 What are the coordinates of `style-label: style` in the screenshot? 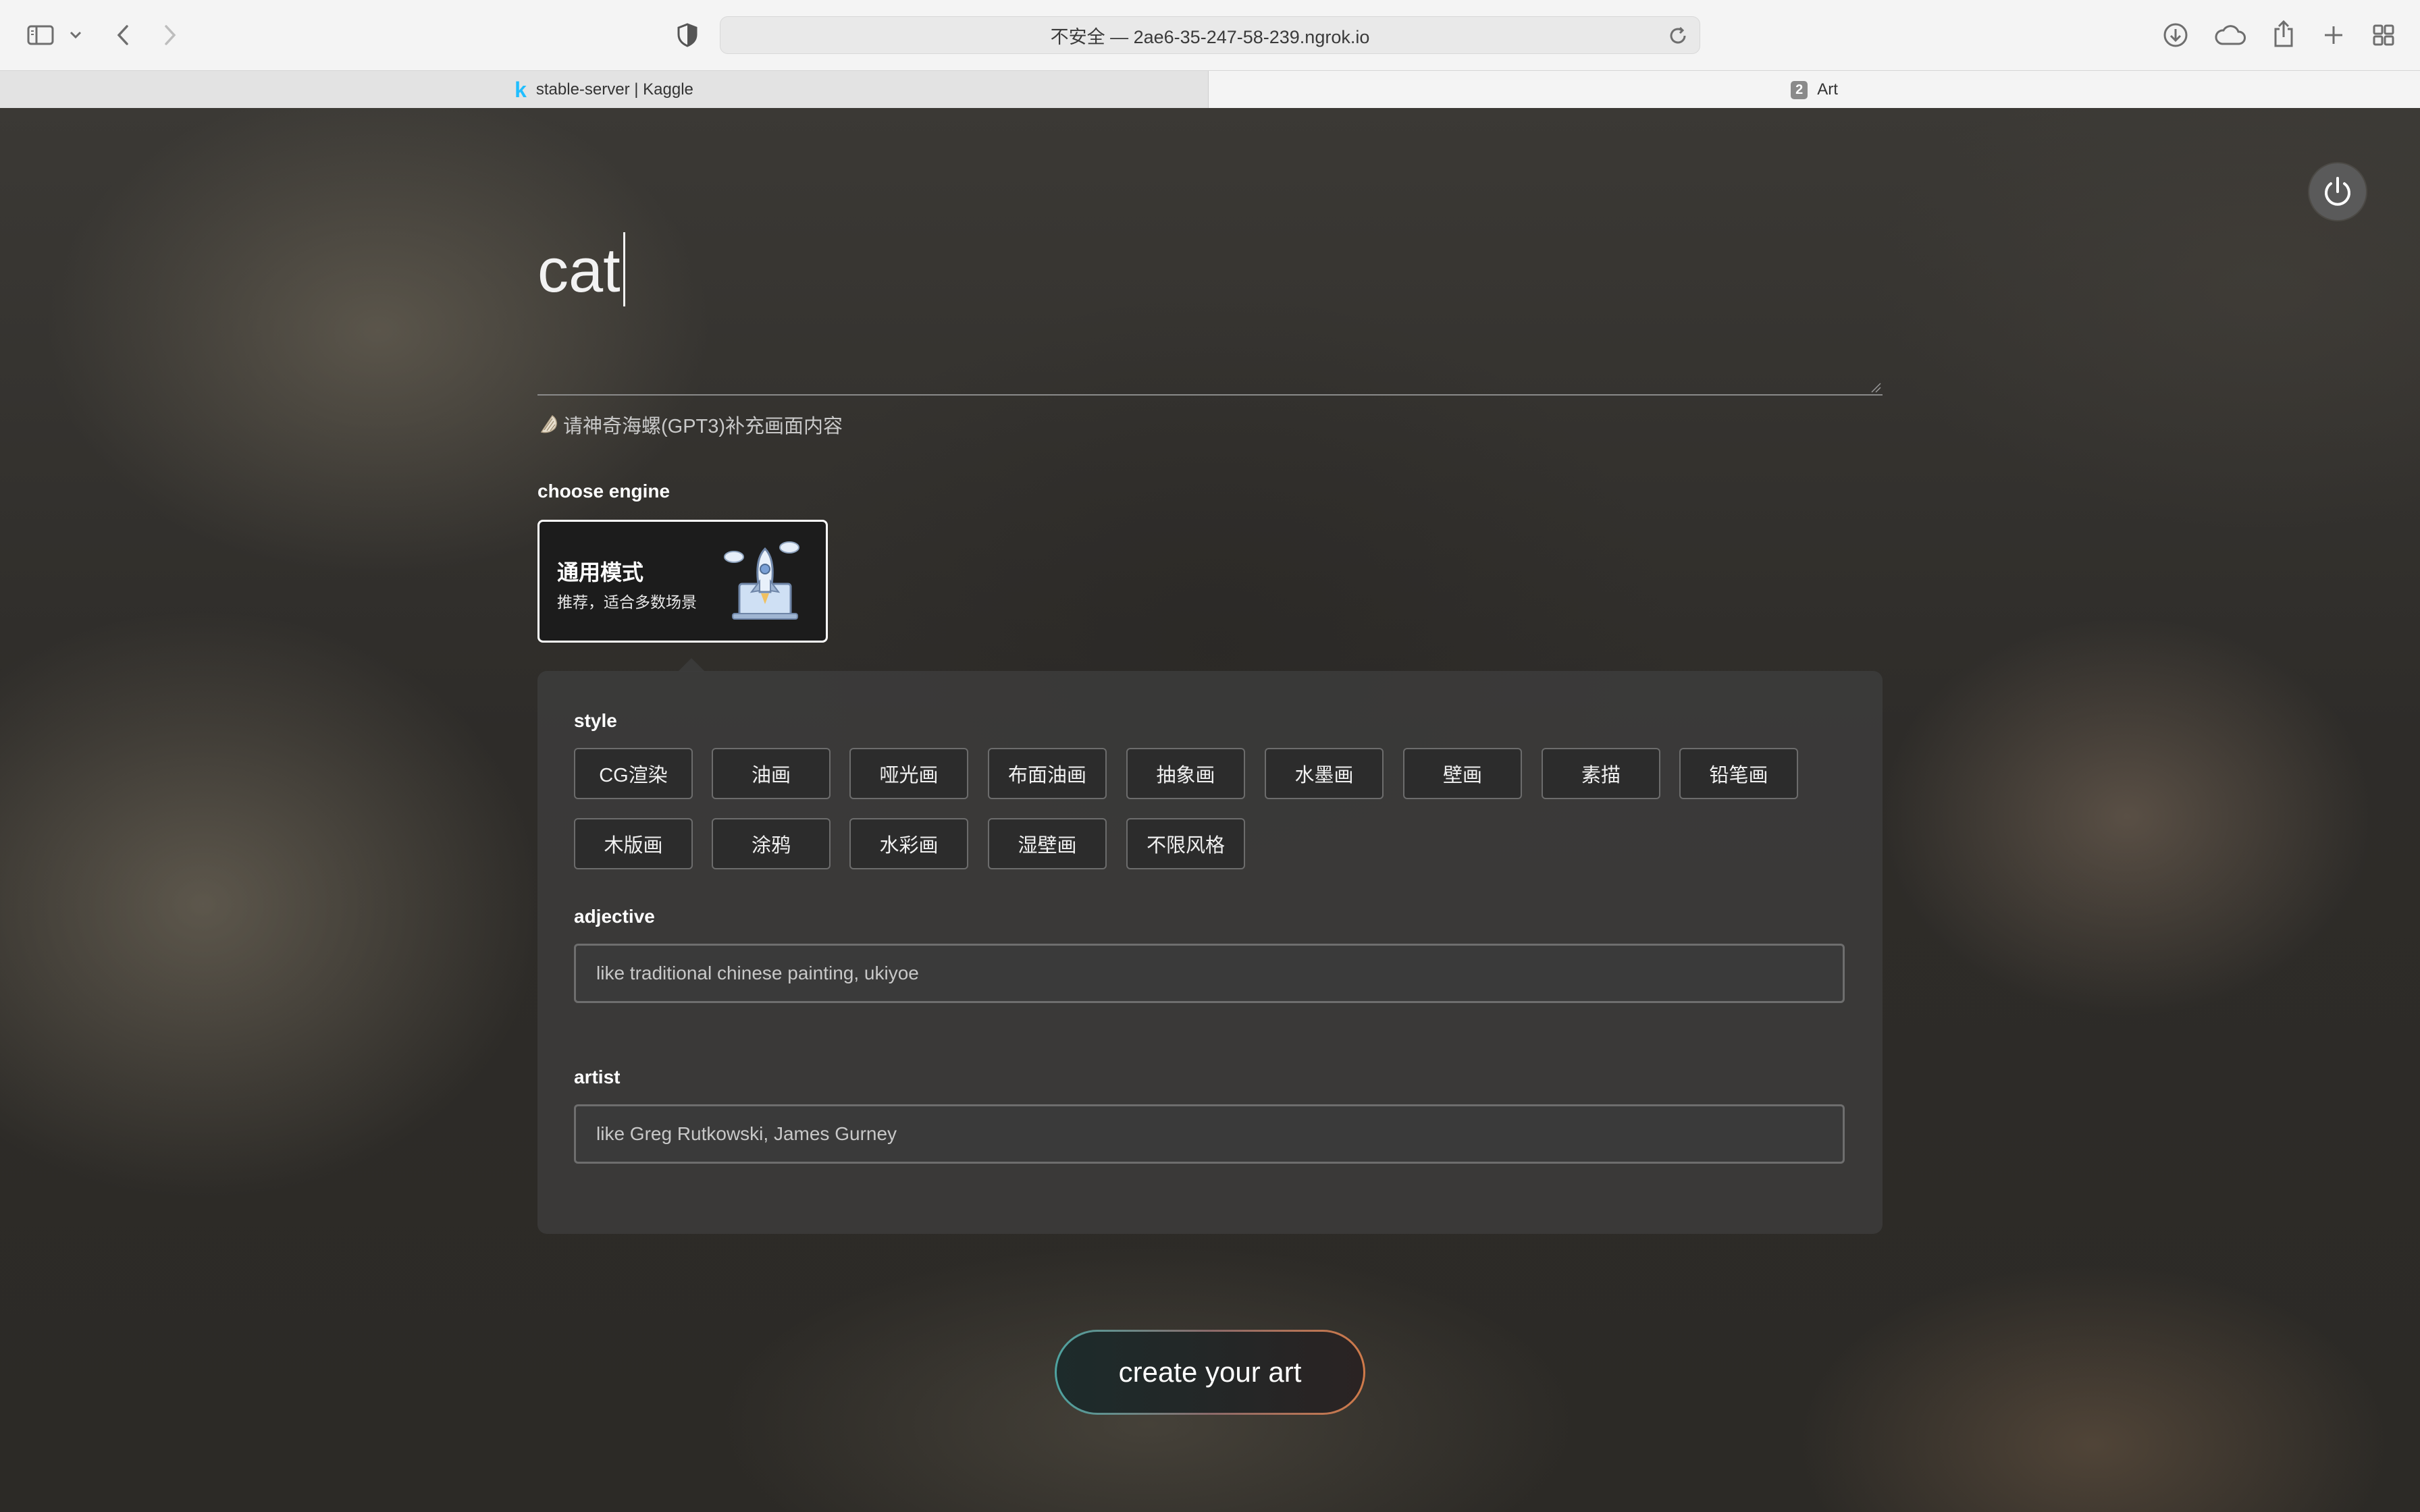 It's located at (595, 720).